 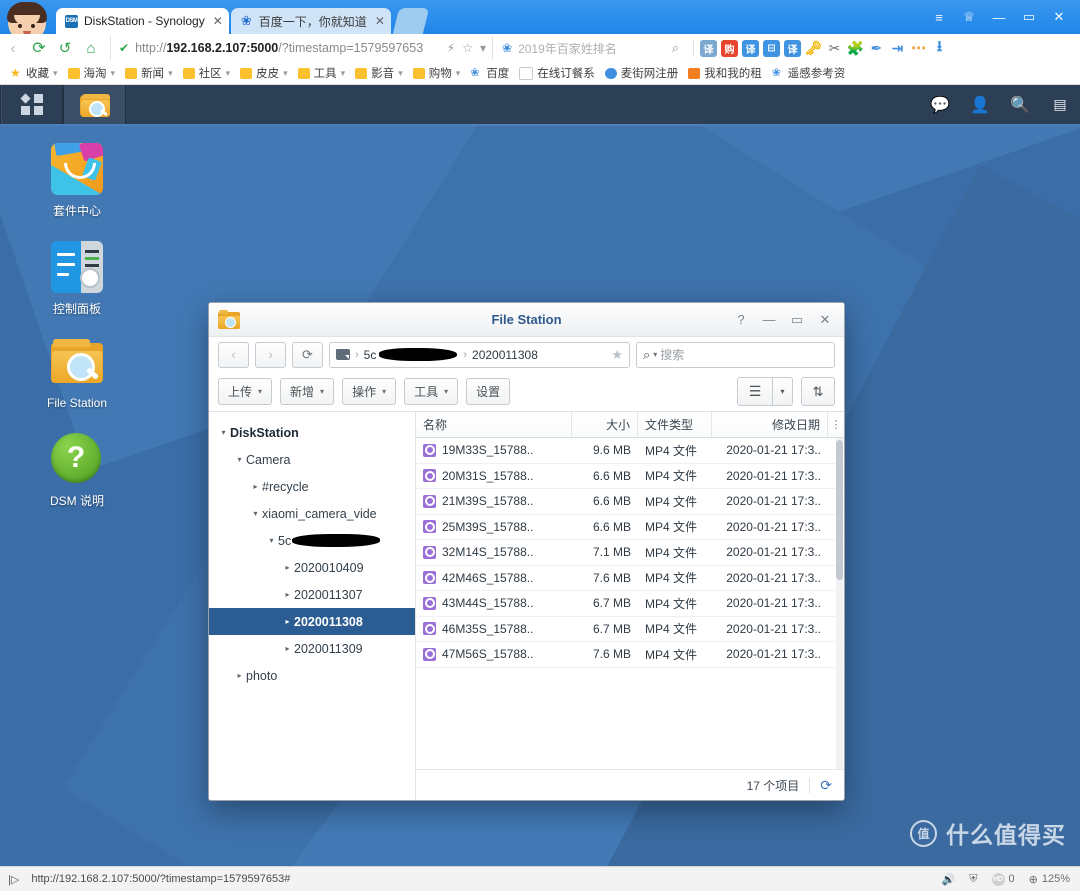 What do you see at coordinates (467, 48) in the screenshot?
I see `star-icon: ☆` at bounding box center [467, 48].